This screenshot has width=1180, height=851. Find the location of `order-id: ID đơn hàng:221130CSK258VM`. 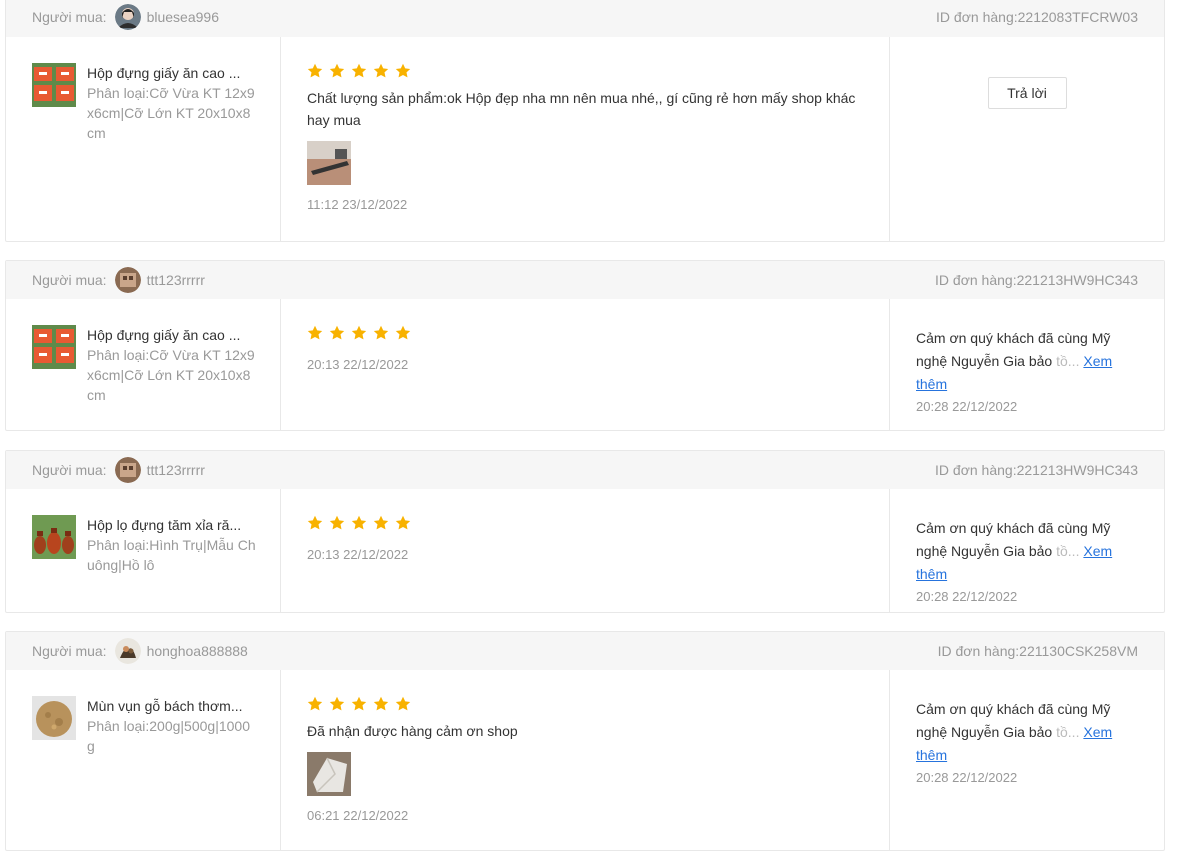

order-id: ID đơn hàng:221130CSK258VM is located at coordinates (1038, 651).